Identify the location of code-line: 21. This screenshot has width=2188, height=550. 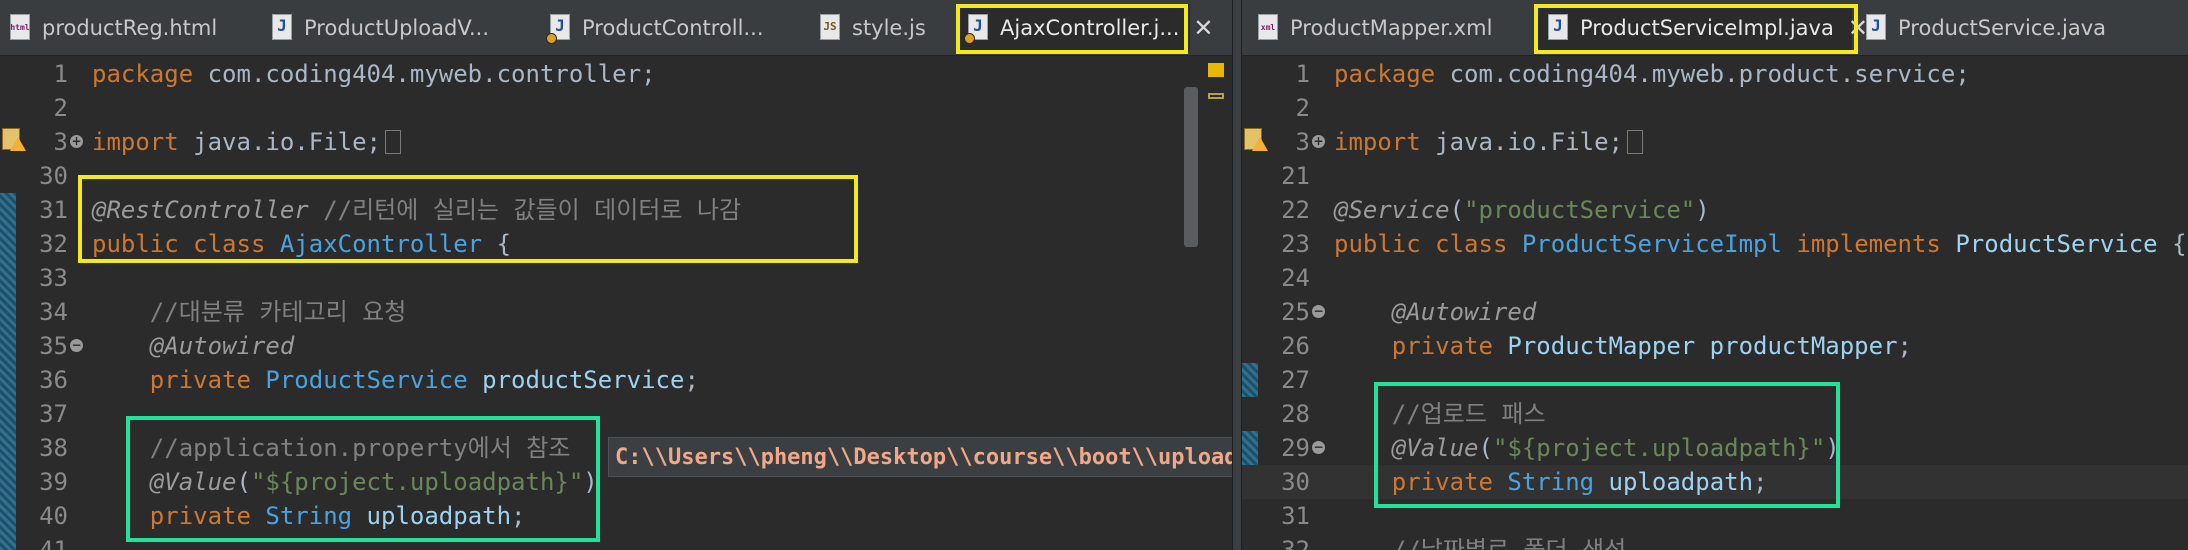
(1715, 176).